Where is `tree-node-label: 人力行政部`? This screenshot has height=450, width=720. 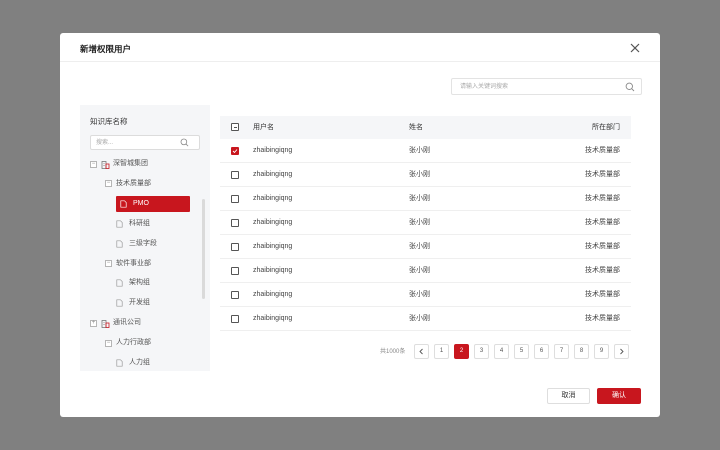 tree-node-label: 人力行政部 is located at coordinates (133, 343).